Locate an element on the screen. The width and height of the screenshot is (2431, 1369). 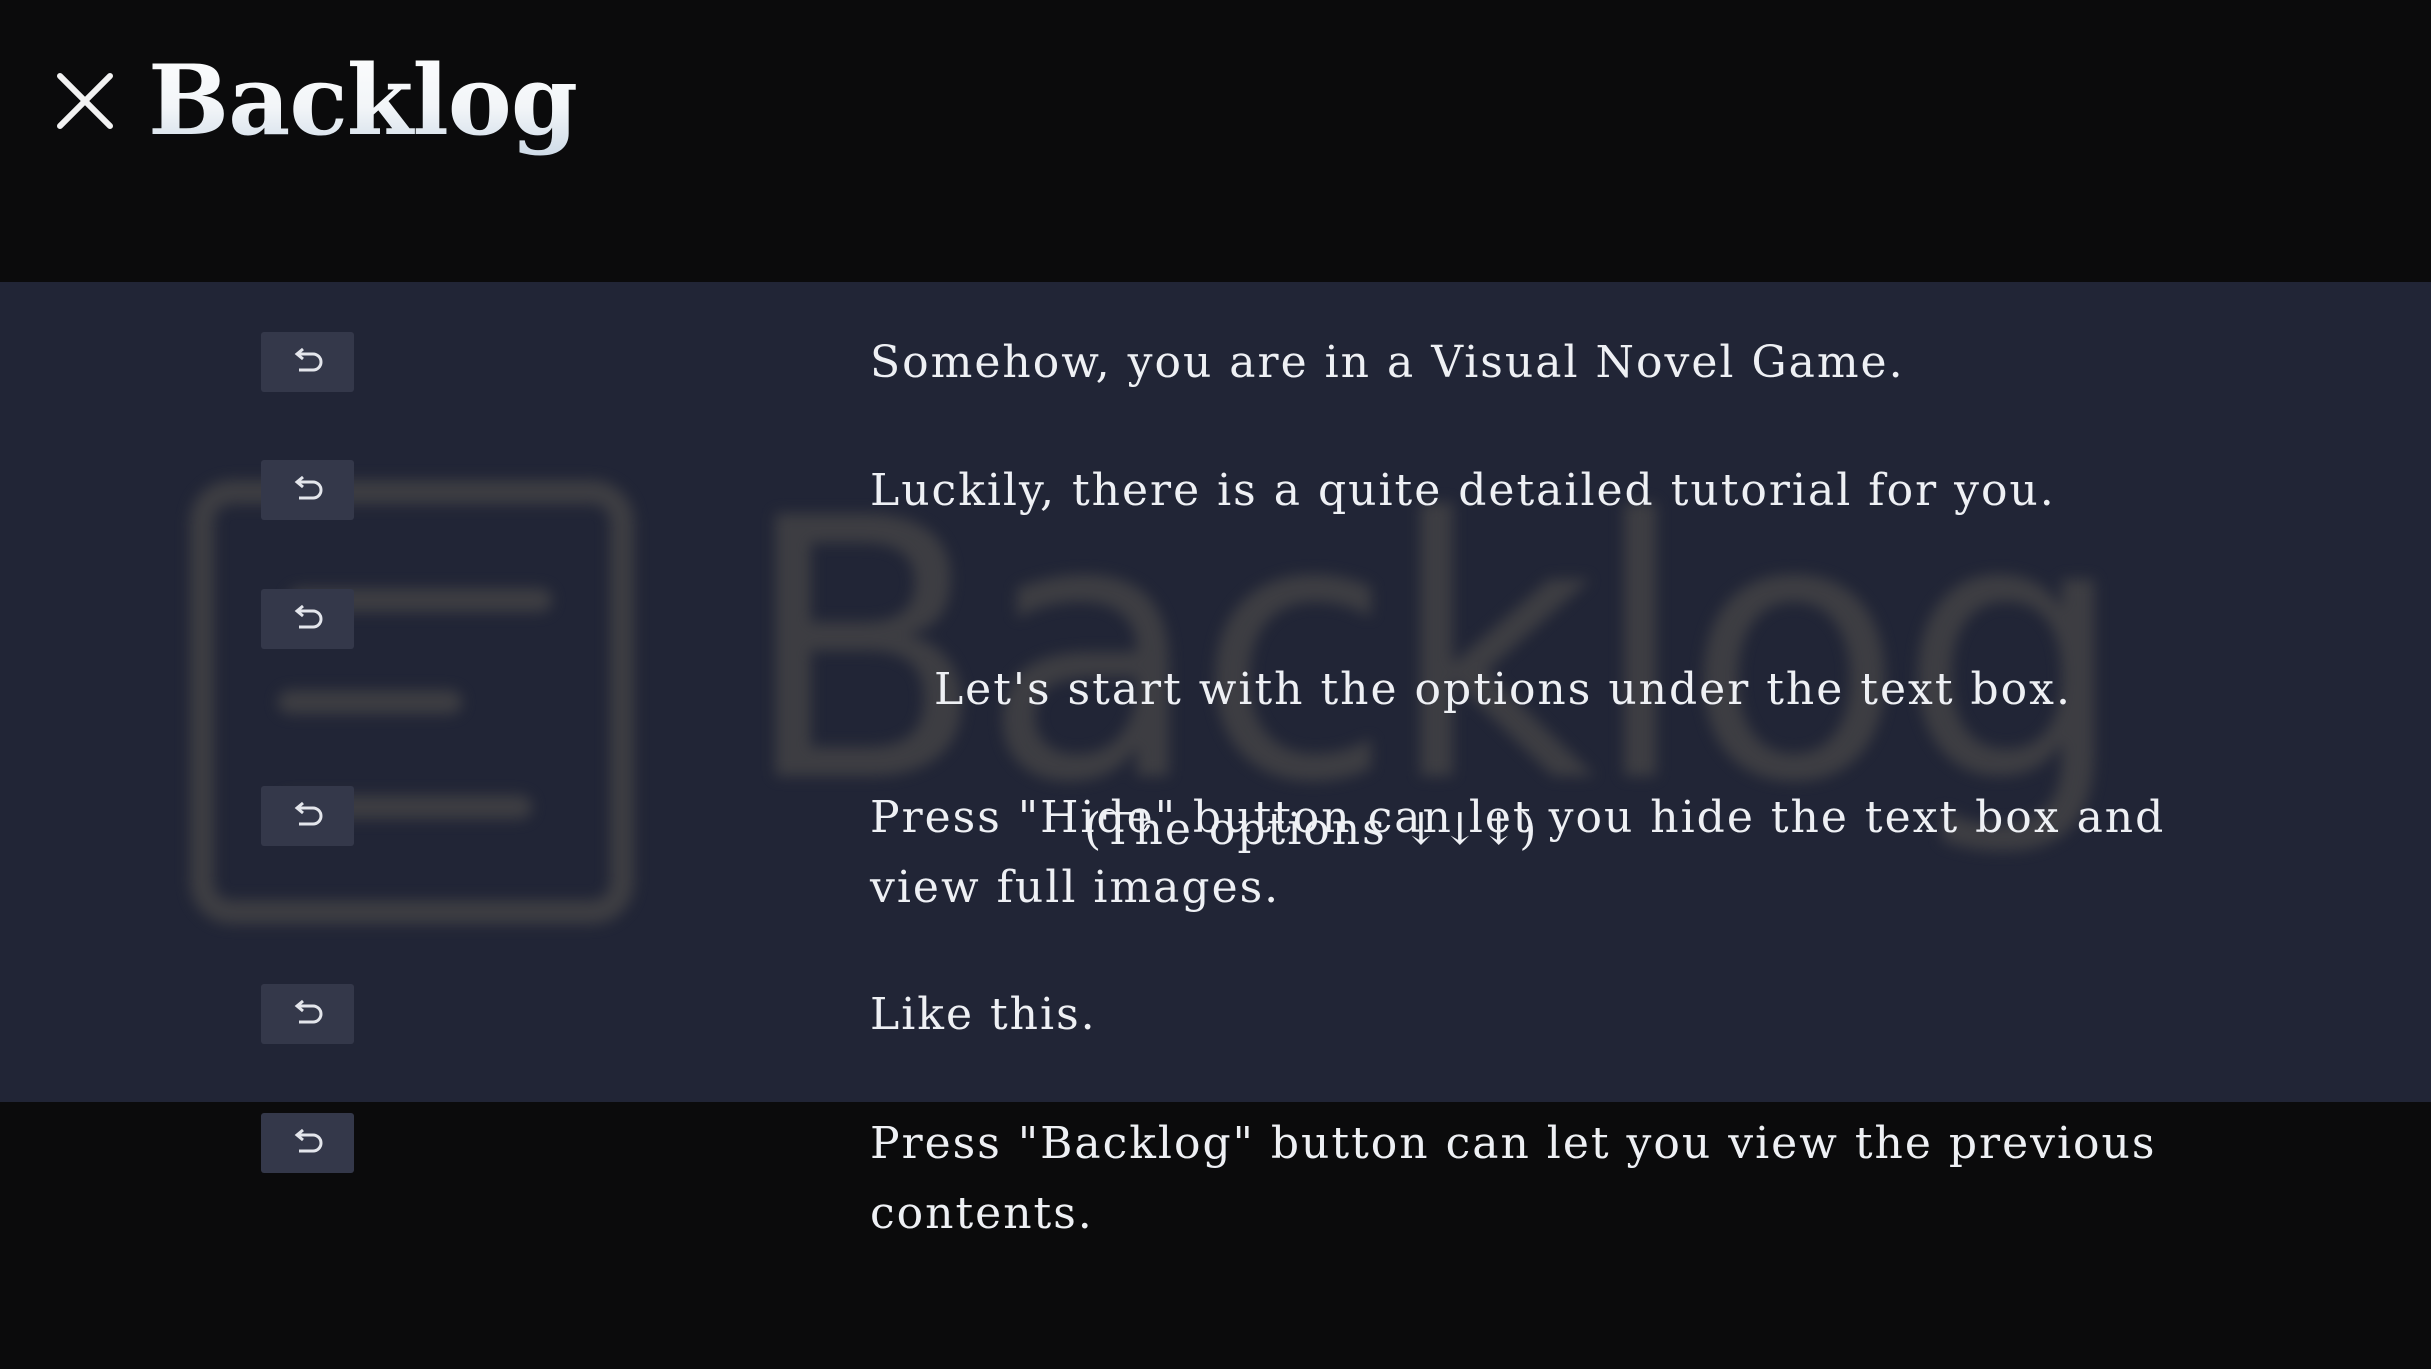
backlog-entry-text: Like this. is located at coordinates (983, 1014).